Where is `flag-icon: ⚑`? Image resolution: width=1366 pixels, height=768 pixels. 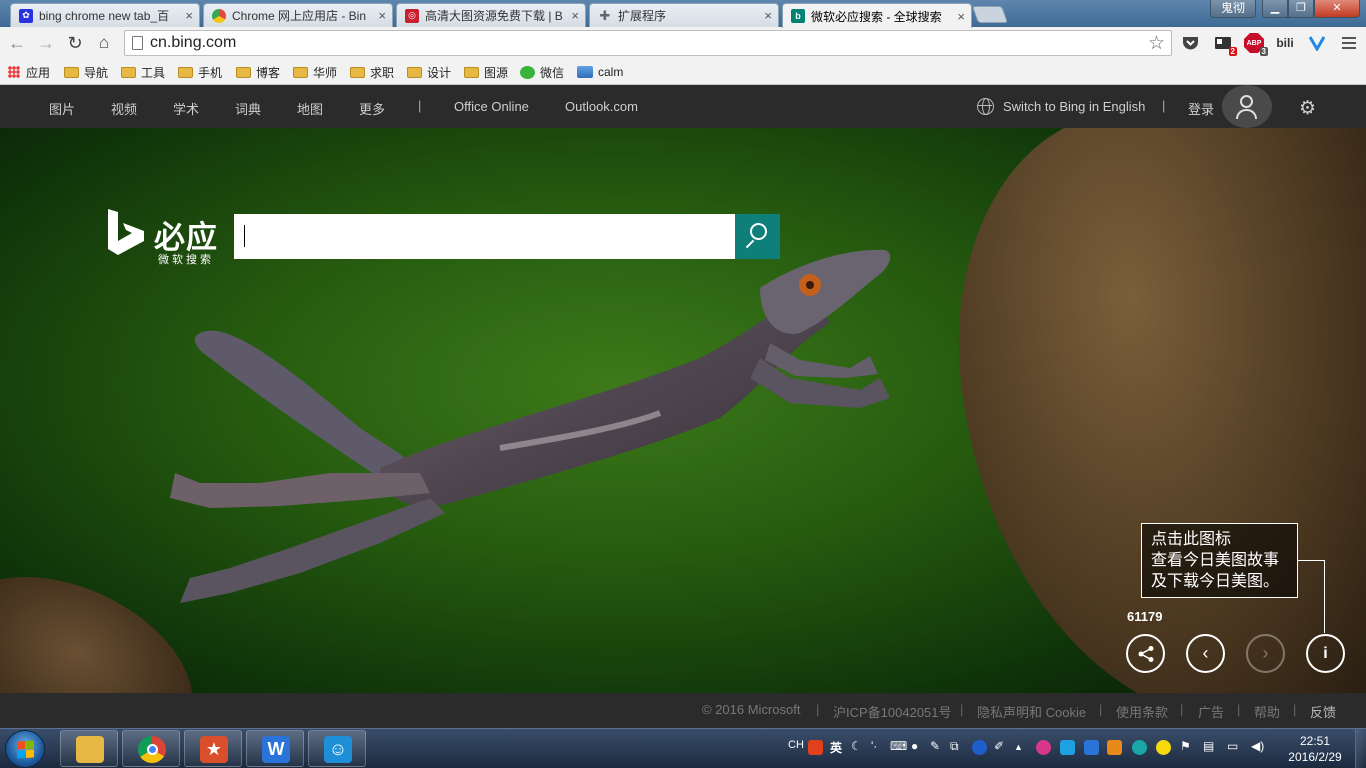
flag-icon: ⚑ is located at coordinates (1185, 746).